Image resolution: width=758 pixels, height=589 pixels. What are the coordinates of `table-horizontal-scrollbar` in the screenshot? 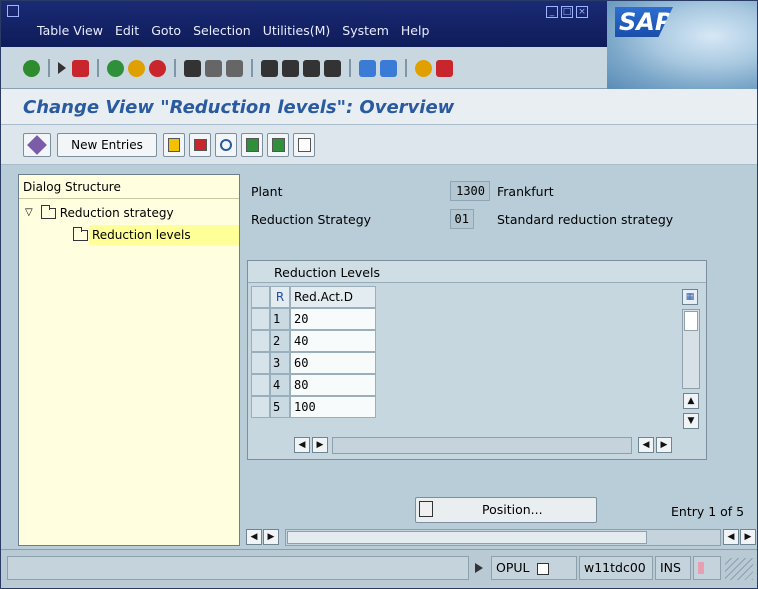 It's located at (482, 445).